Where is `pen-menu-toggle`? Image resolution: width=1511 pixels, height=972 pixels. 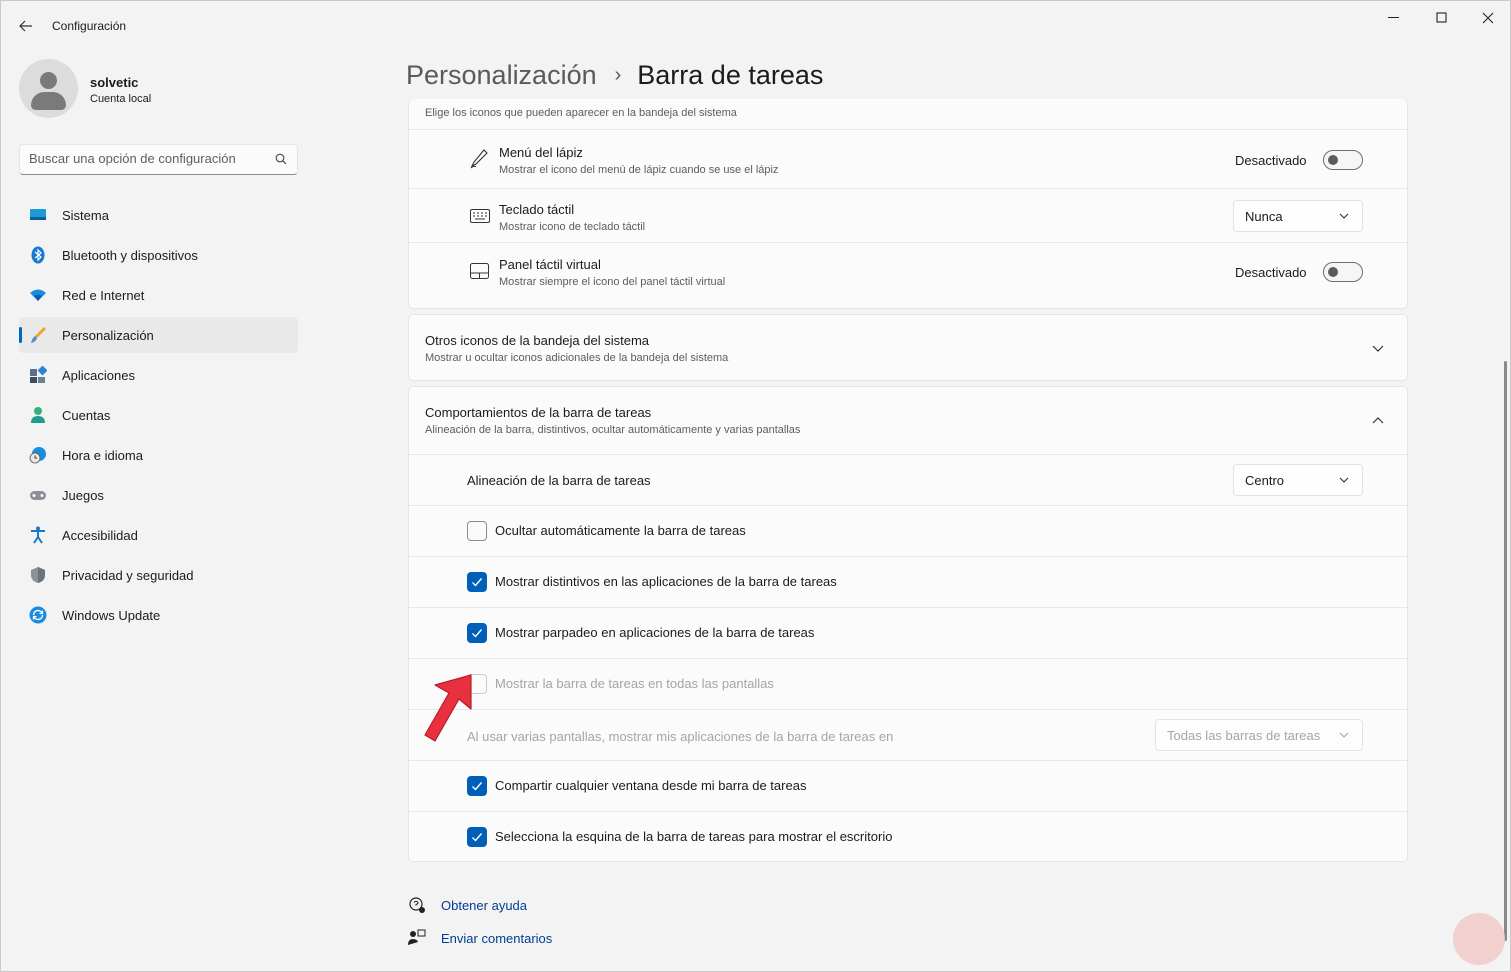 pen-menu-toggle is located at coordinates (1343, 160).